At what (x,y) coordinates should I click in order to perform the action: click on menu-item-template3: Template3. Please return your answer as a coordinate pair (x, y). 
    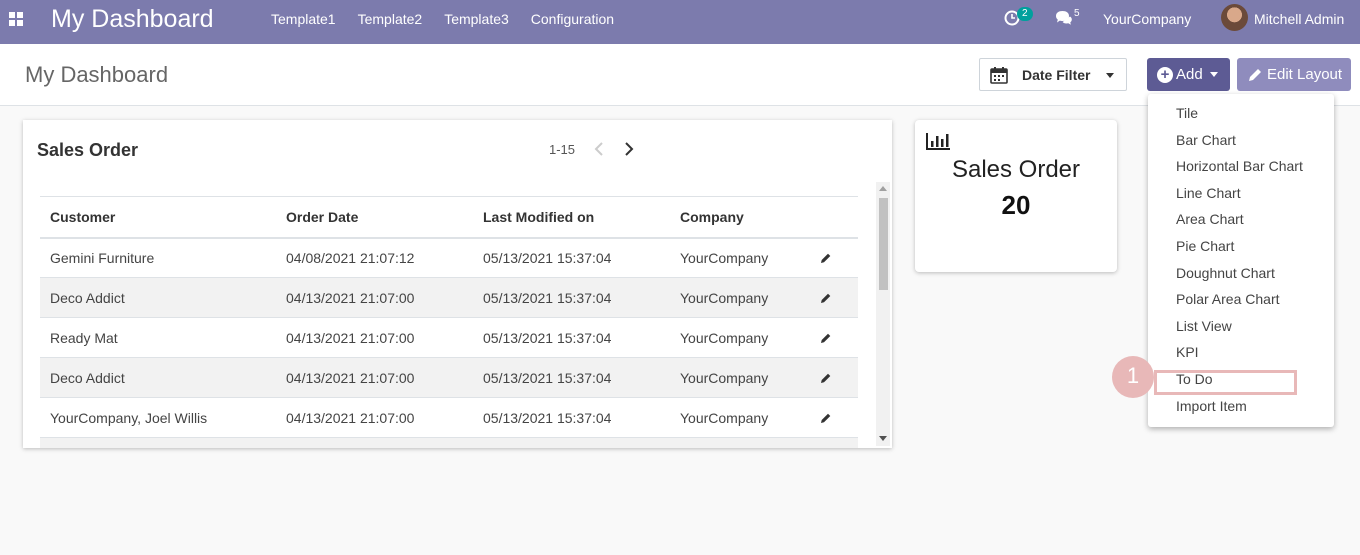
    Looking at the image, I should click on (476, 19).